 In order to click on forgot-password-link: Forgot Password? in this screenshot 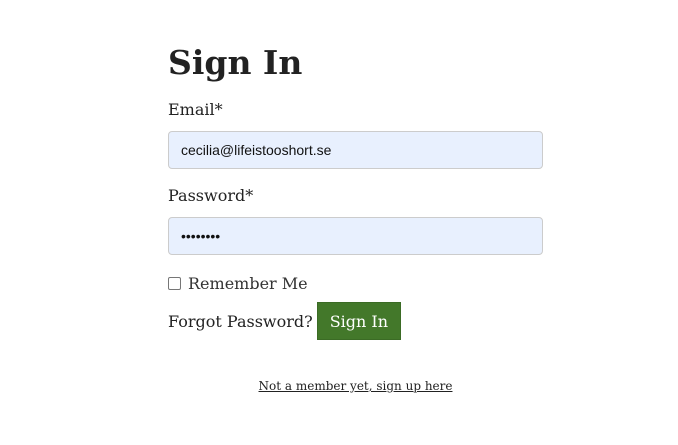, I will do `click(240, 321)`.